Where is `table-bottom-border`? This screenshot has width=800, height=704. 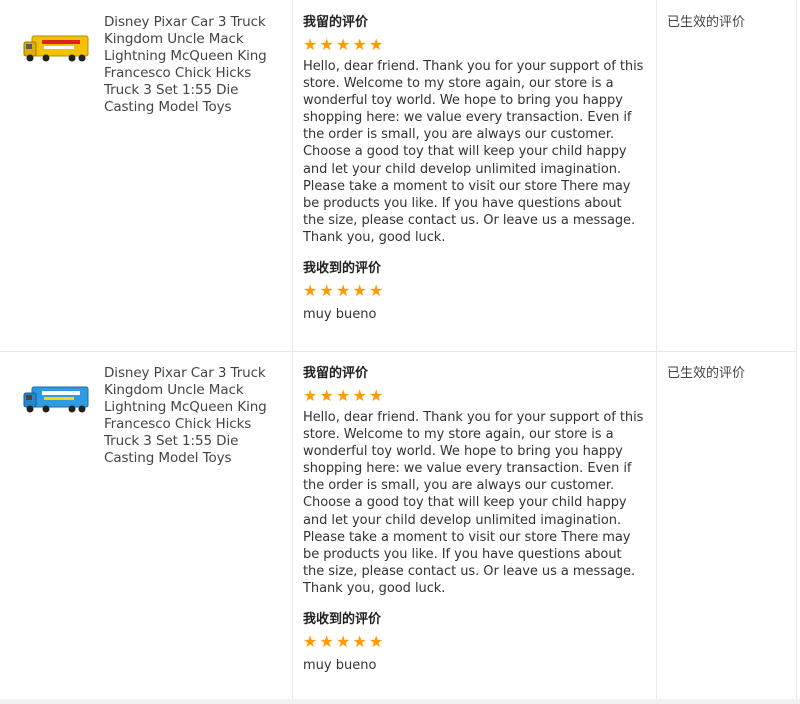 table-bottom-border is located at coordinates (400, 701).